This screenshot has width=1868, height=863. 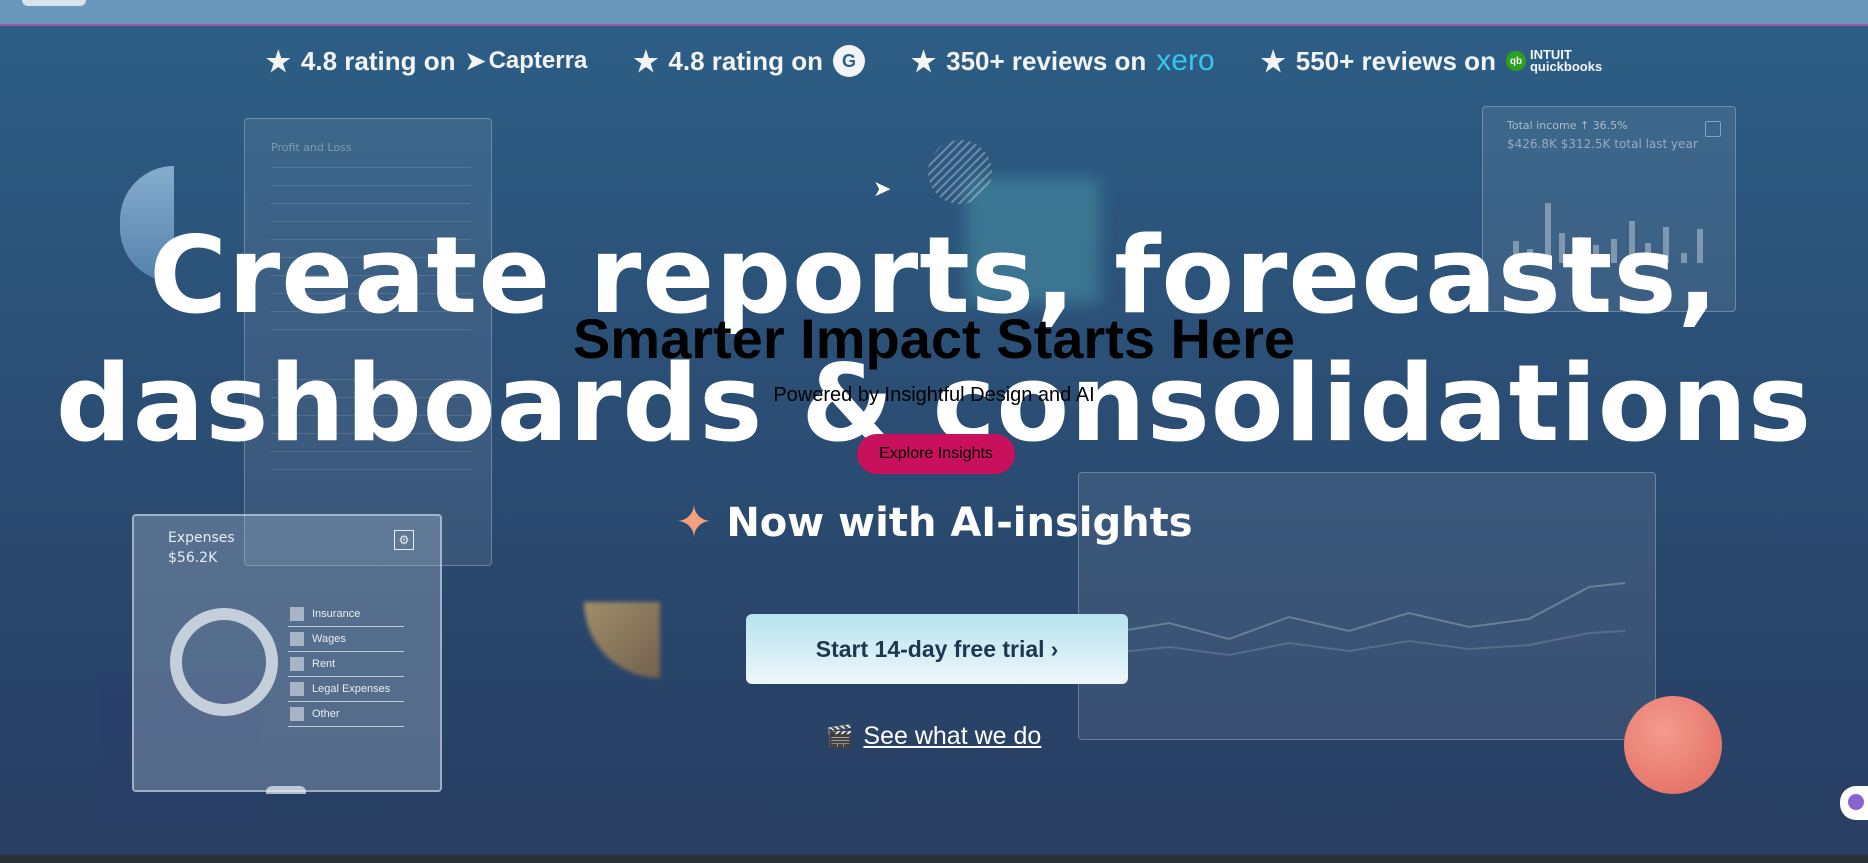 What do you see at coordinates (622, 640) in the screenshot?
I see `decorative-quarter-circle` at bounding box center [622, 640].